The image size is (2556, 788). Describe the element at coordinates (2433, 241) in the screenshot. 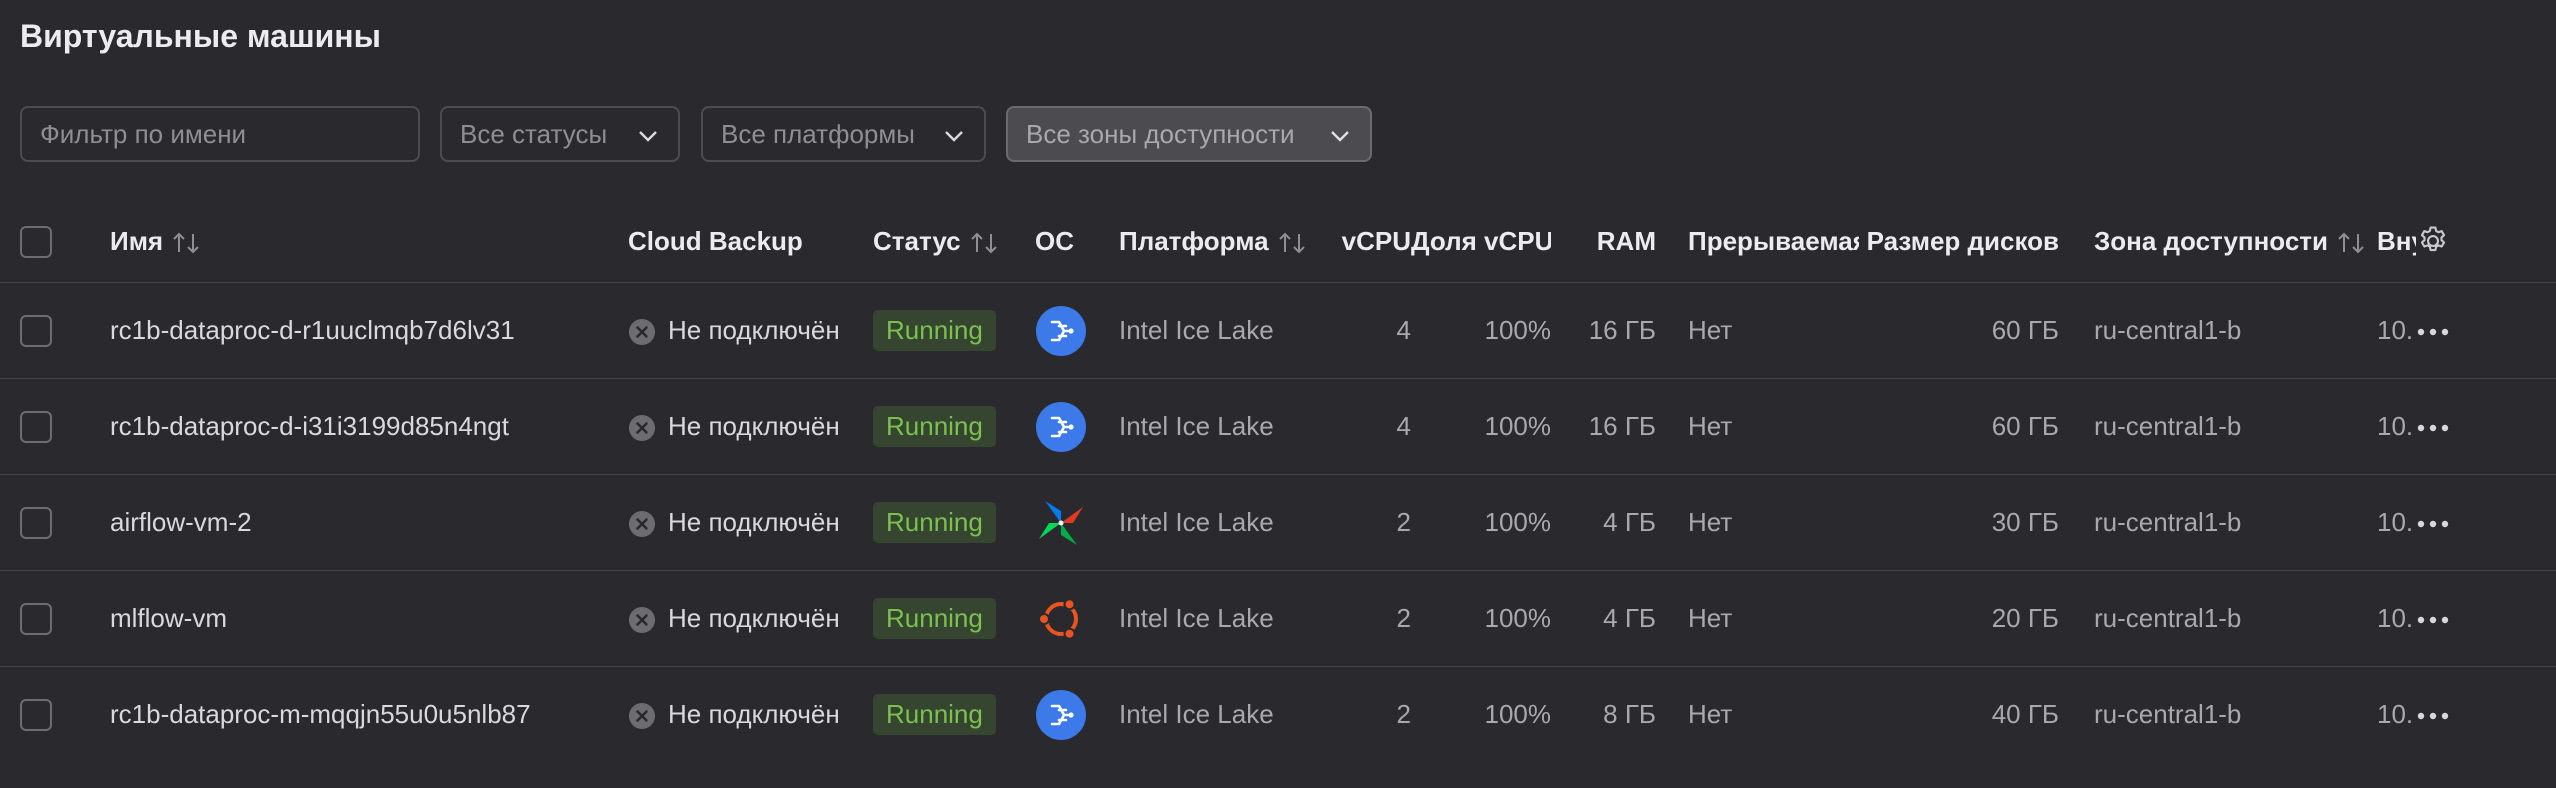

I see `gear-icon` at that location.